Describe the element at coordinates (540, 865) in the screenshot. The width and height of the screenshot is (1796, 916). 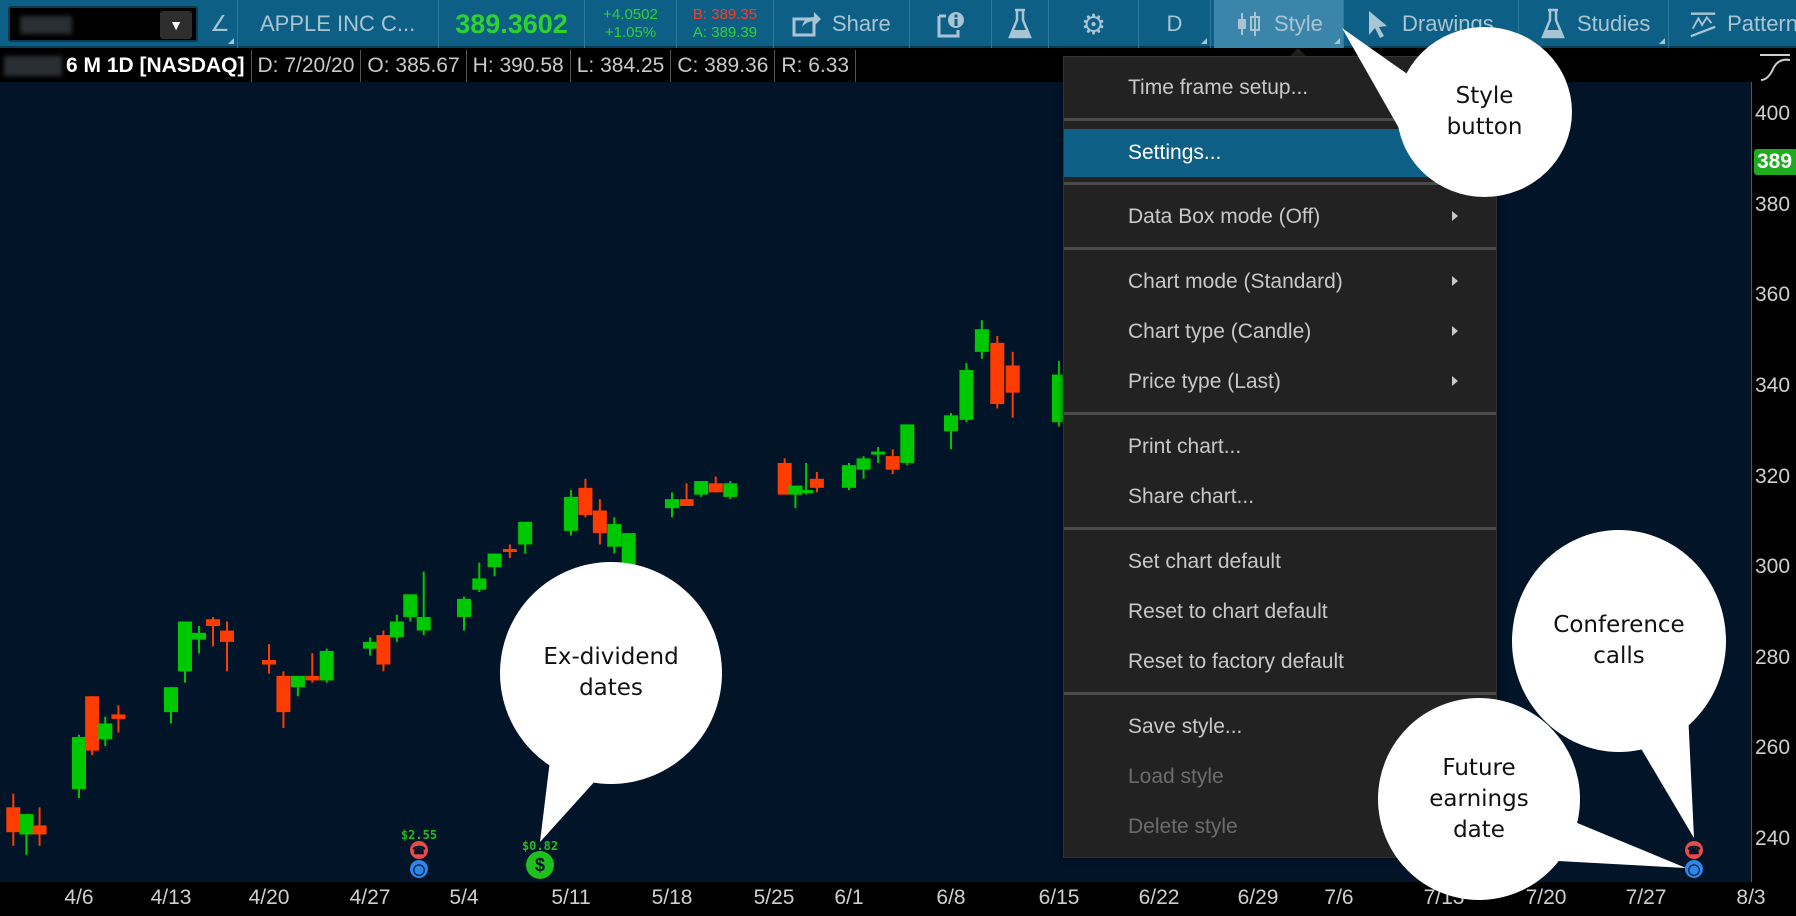
I see `ex-dividend-marker: $` at that location.